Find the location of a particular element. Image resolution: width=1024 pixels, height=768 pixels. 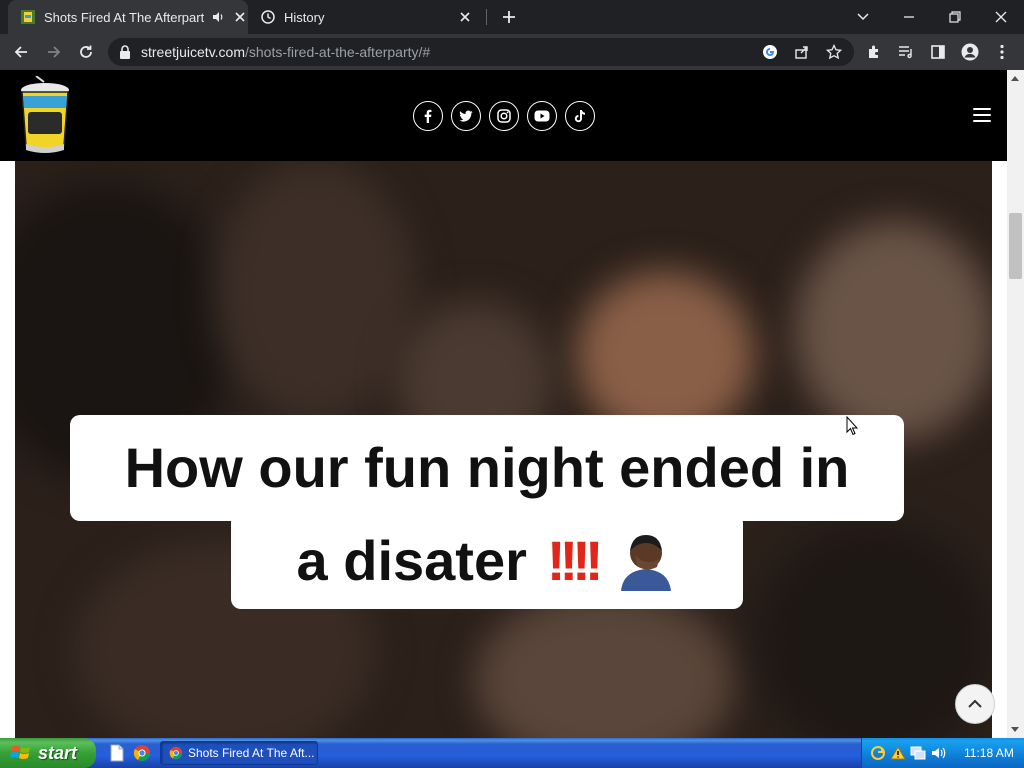

video-caption-line-1: How our fun night ended in is located at coordinates (487, 468).